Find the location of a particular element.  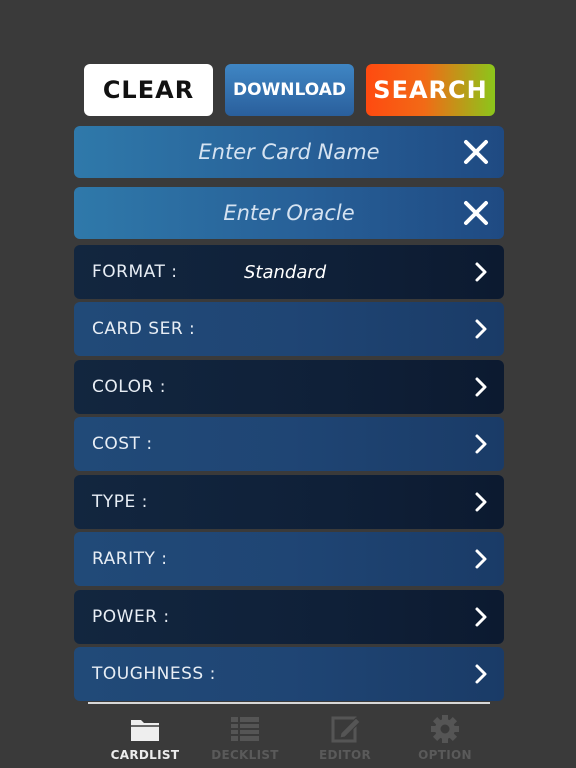

oracle-field: Enter Oracle is located at coordinates (289, 213).